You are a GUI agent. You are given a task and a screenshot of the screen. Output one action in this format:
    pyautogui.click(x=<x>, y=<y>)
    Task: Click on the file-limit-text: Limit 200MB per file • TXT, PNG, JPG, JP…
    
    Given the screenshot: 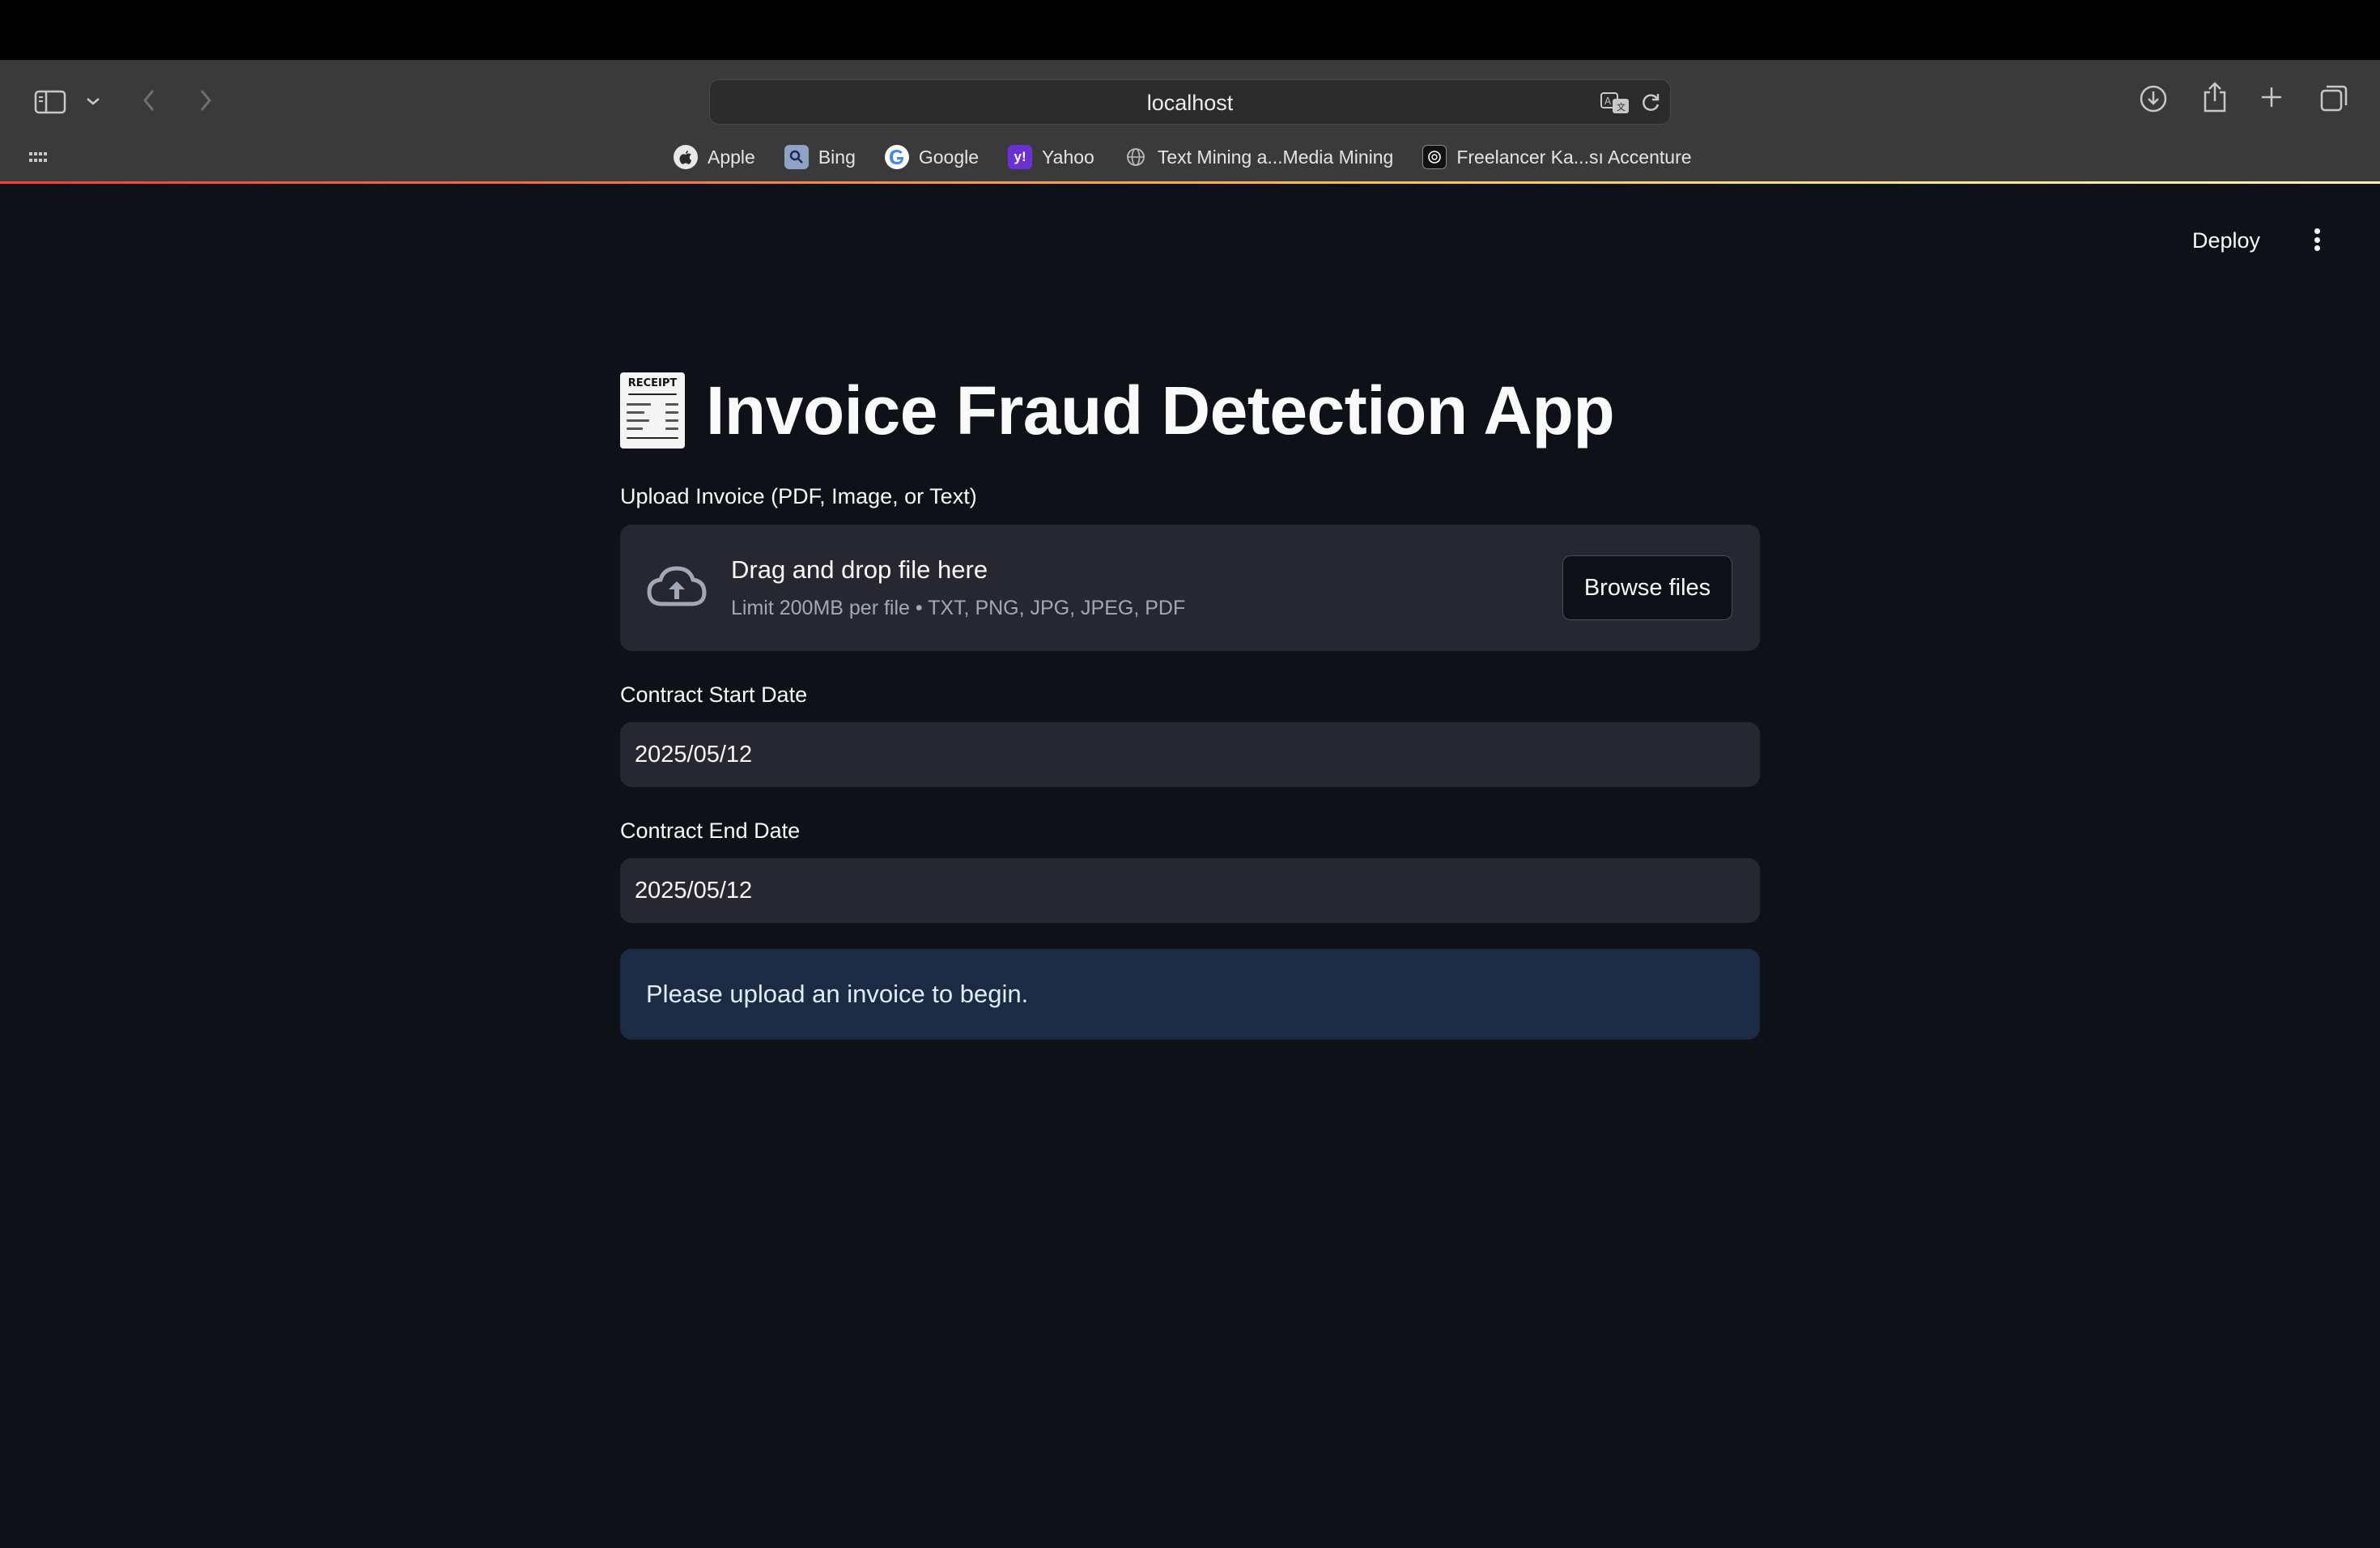 What is the action you would take?
    pyautogui.click(x=958, y=608)
    